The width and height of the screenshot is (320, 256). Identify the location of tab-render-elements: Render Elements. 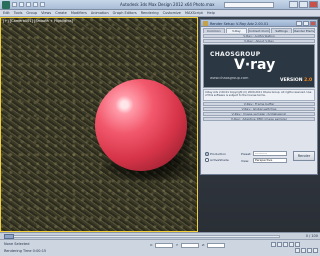
(304, 30).